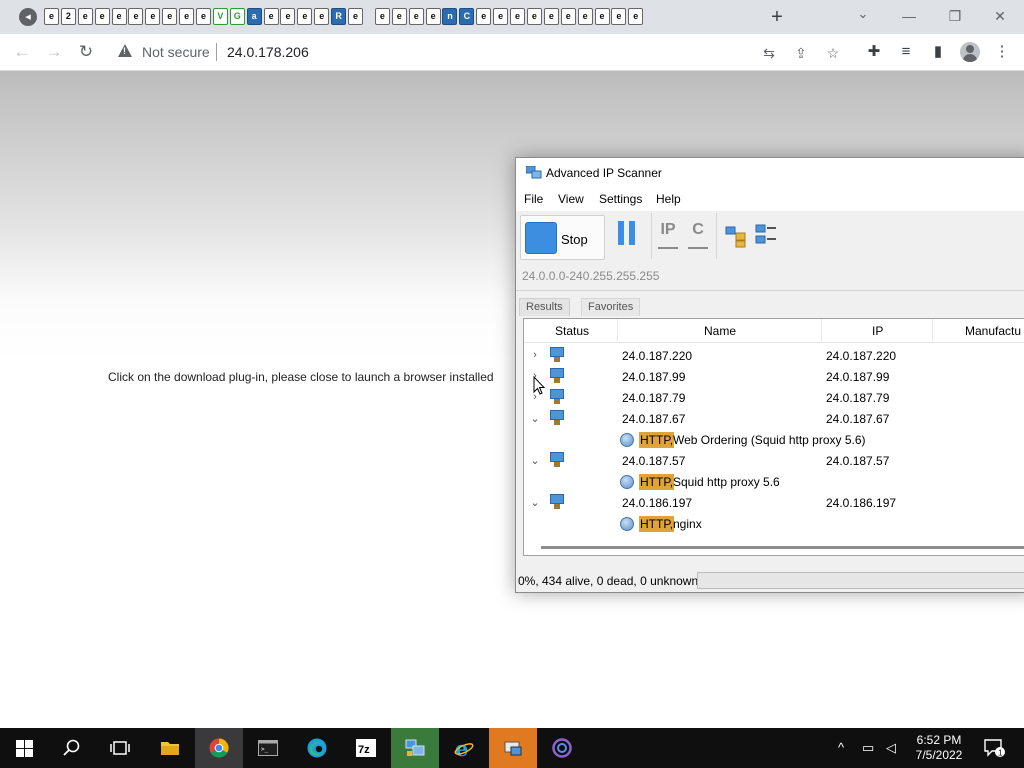 This screenshot has width=1024, height=768. What do you see at coordinates (909, 16) in the screenshot?
I see `minimize-icon: —` at bounding box center [909, 16].